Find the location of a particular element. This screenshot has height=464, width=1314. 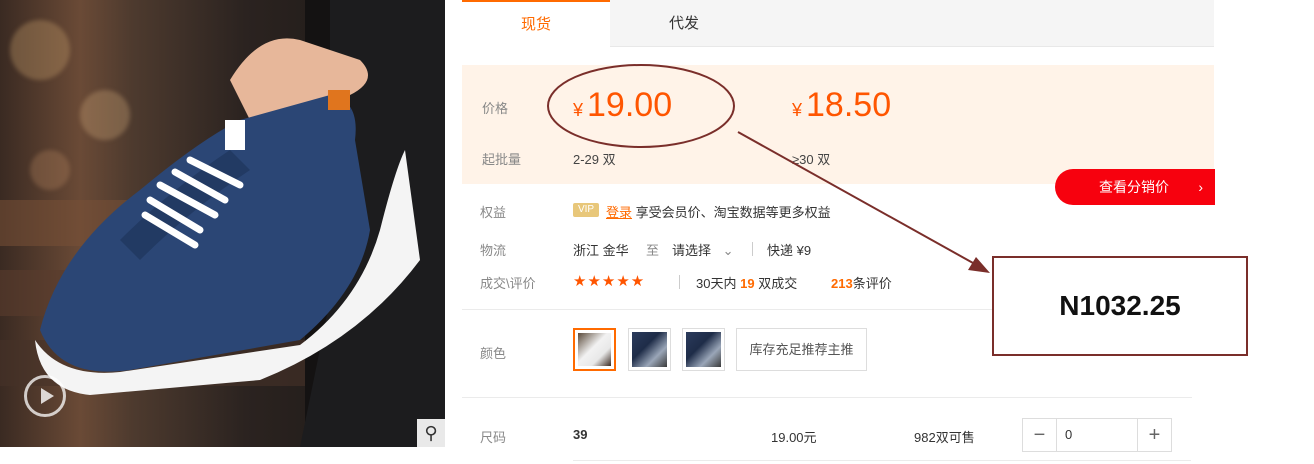

benefits-row: 登录 享受会员价、淘宝数据等更多权益 is located at coordinates (718, 211).